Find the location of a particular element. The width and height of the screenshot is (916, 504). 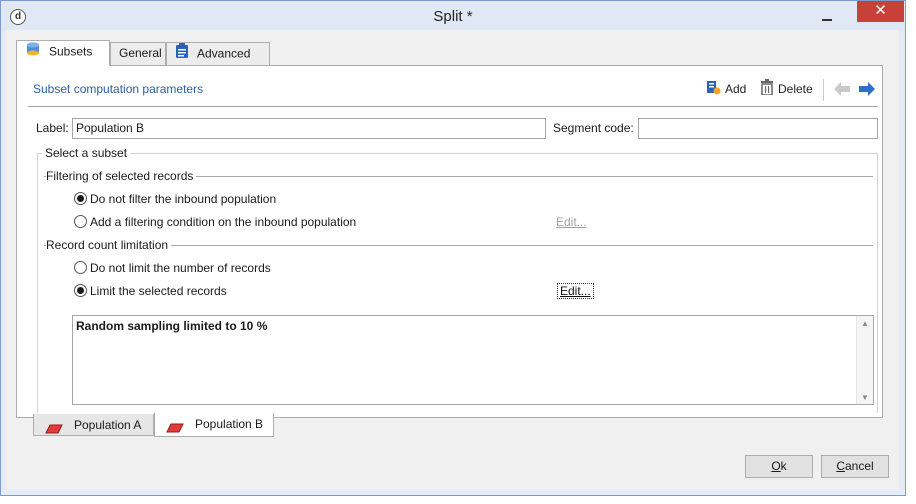

no-limit-radio is located at coordinates (80, 267).